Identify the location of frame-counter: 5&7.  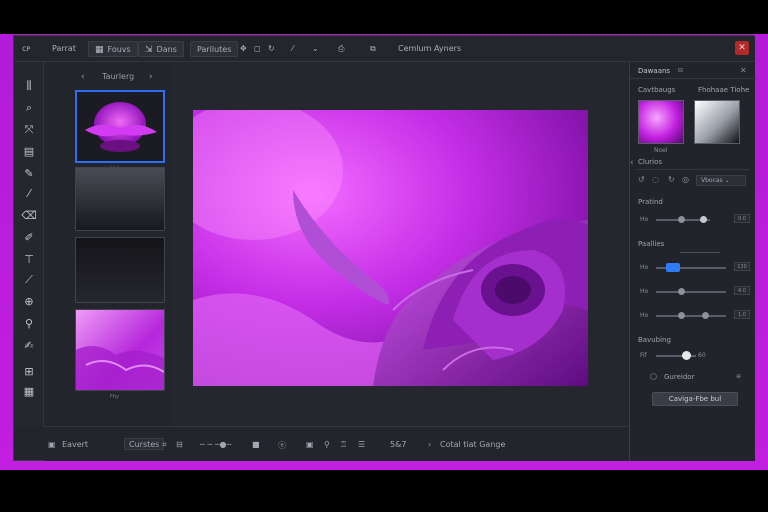
(398, 444).